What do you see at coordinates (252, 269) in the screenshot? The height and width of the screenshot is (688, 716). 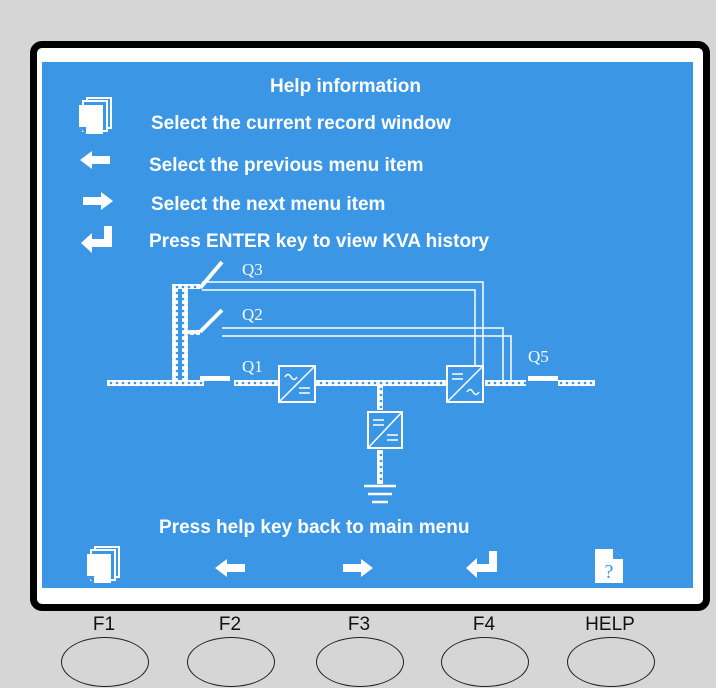 I see `q3-label: Q3` at bounding box center [252, 269].